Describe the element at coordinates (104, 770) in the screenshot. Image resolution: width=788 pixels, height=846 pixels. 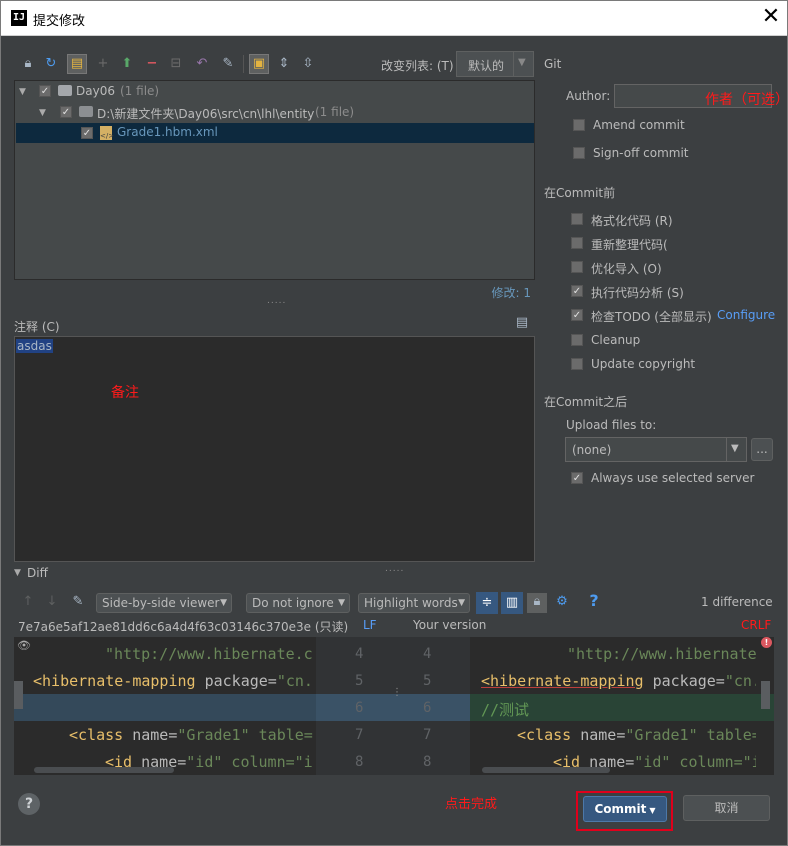
I see `left-horizontal-scrollbar` at that location.